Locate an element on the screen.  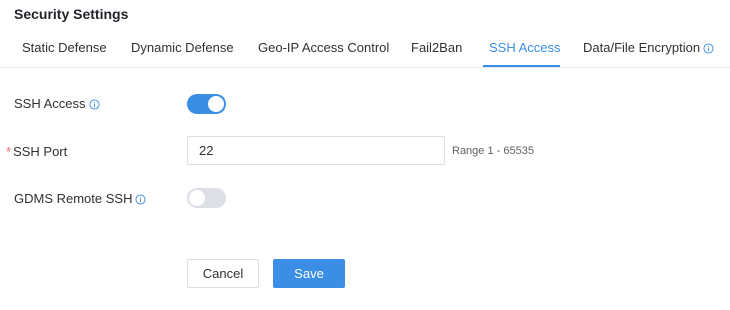
page-title: Security Settings is located at coordinates (71, 14).